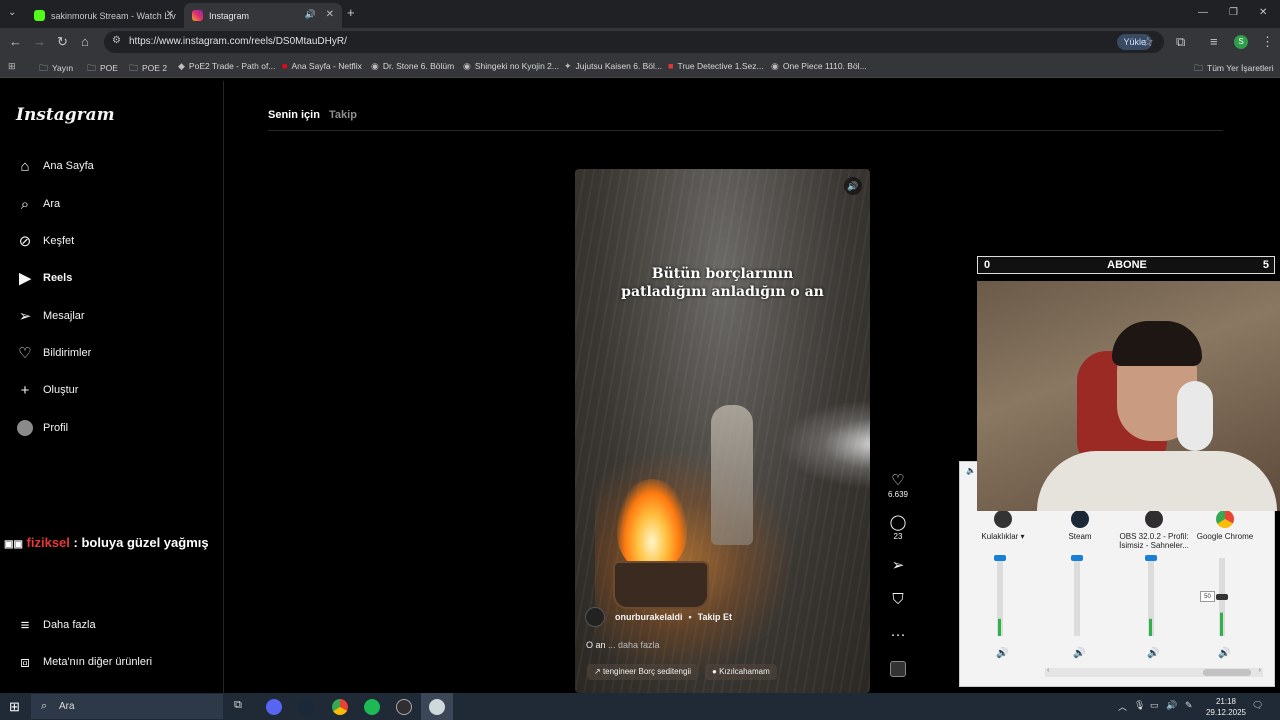 The image size is (1280, 720). Describe the element at coordinates (116, 40) in the screenshot. I see `site-info-icon: ⚙` at that location.